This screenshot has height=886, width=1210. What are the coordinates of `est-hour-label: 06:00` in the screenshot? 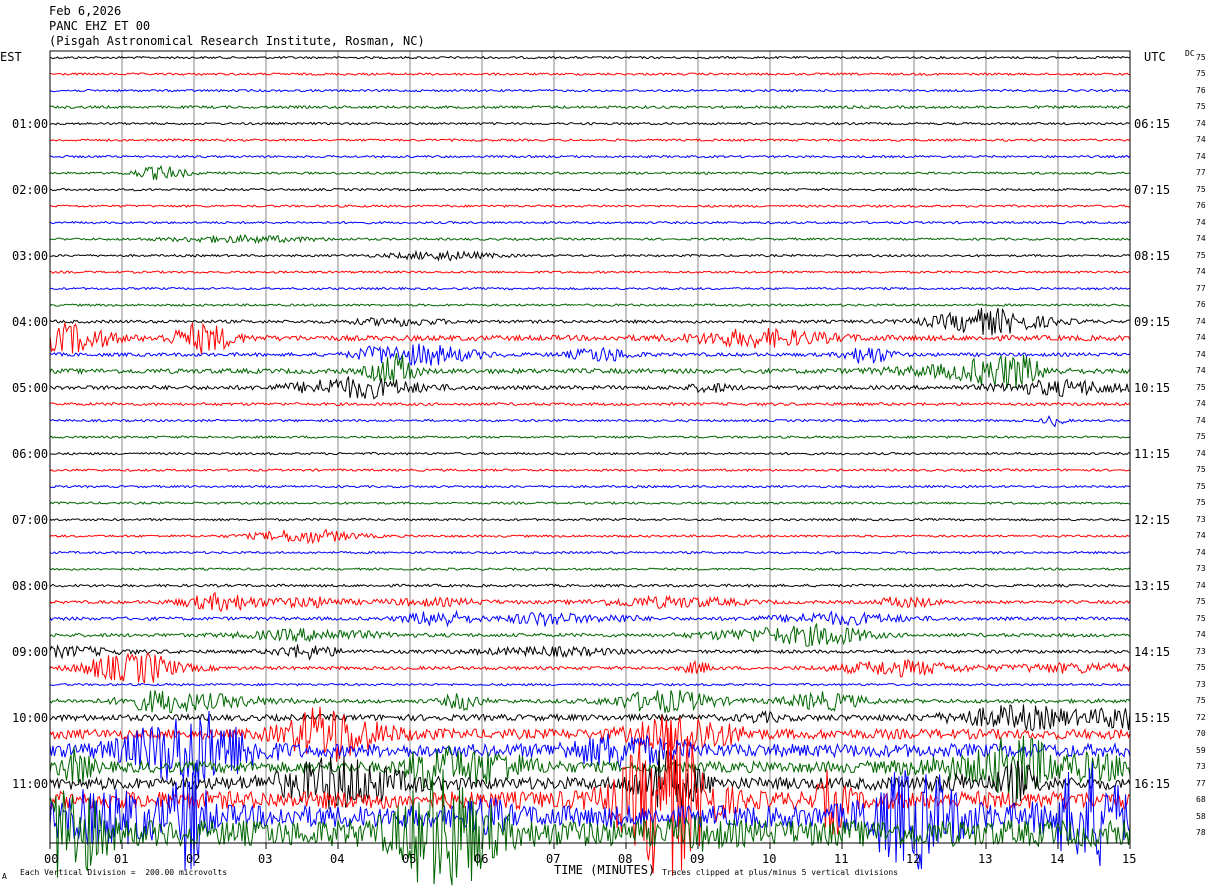 It's located at (30, 453).